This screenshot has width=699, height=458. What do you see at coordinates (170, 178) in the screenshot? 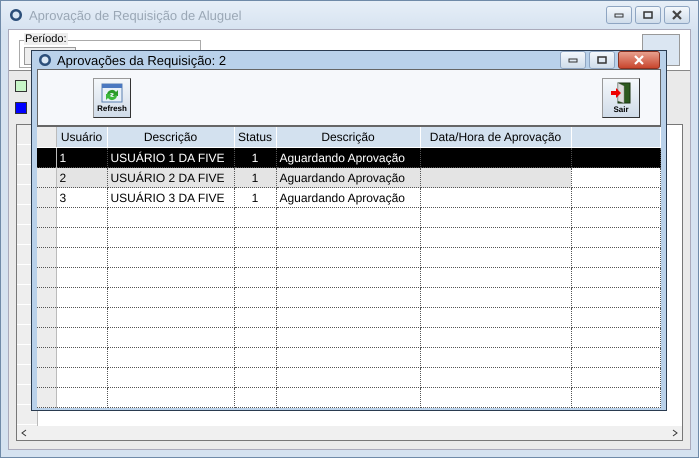
I see `table-cell: USUÁRIO 2 DA FIVE` at bounding box center [170, 178].